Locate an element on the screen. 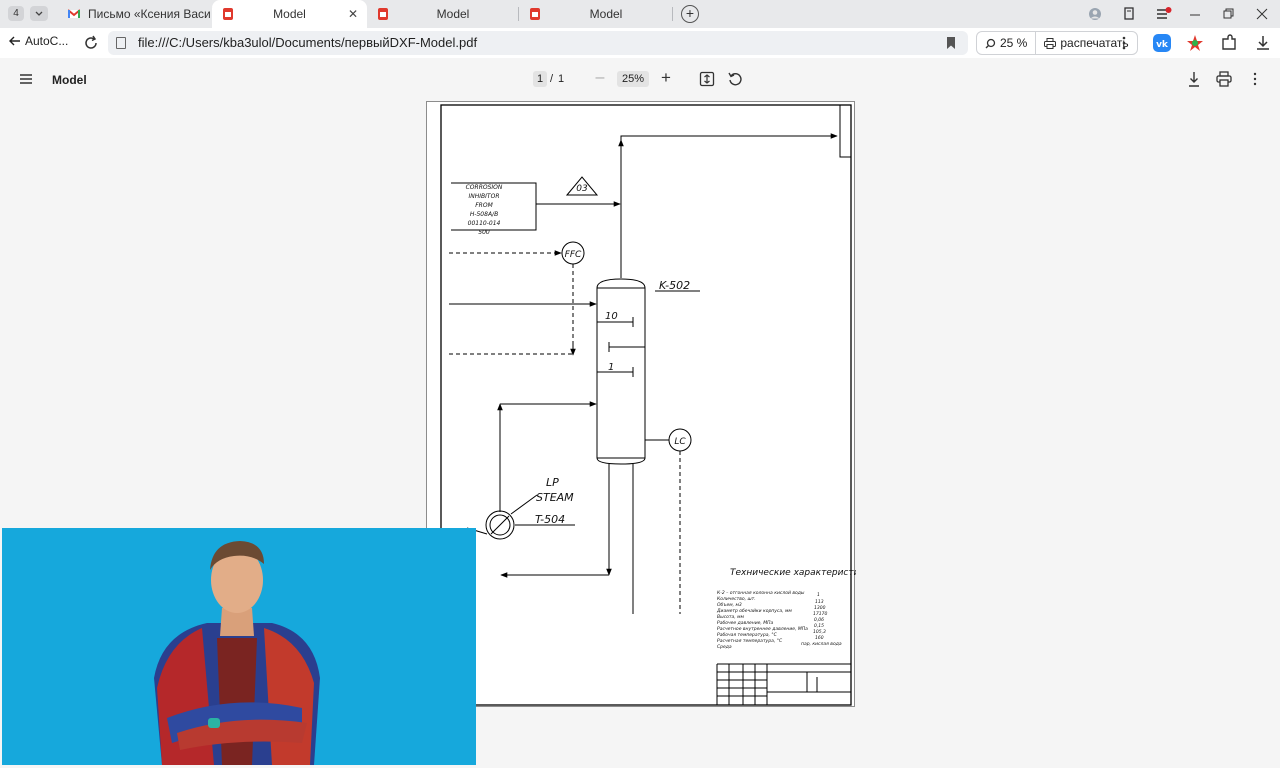 This screenshot has height=768, width=1280. tech-row: Объем, м3 is located at coordinates (729, 605).